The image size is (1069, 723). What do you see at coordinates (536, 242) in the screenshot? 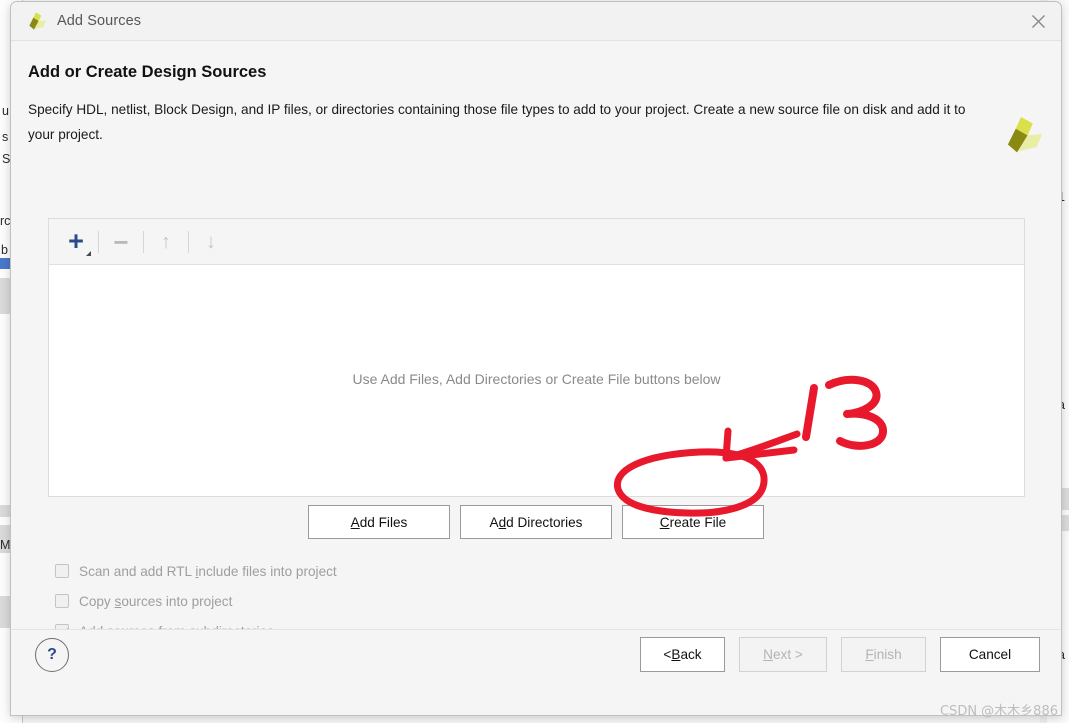
I see `source-list-toolbar: + − ↑ ↓` at bounding box center [536, 242].